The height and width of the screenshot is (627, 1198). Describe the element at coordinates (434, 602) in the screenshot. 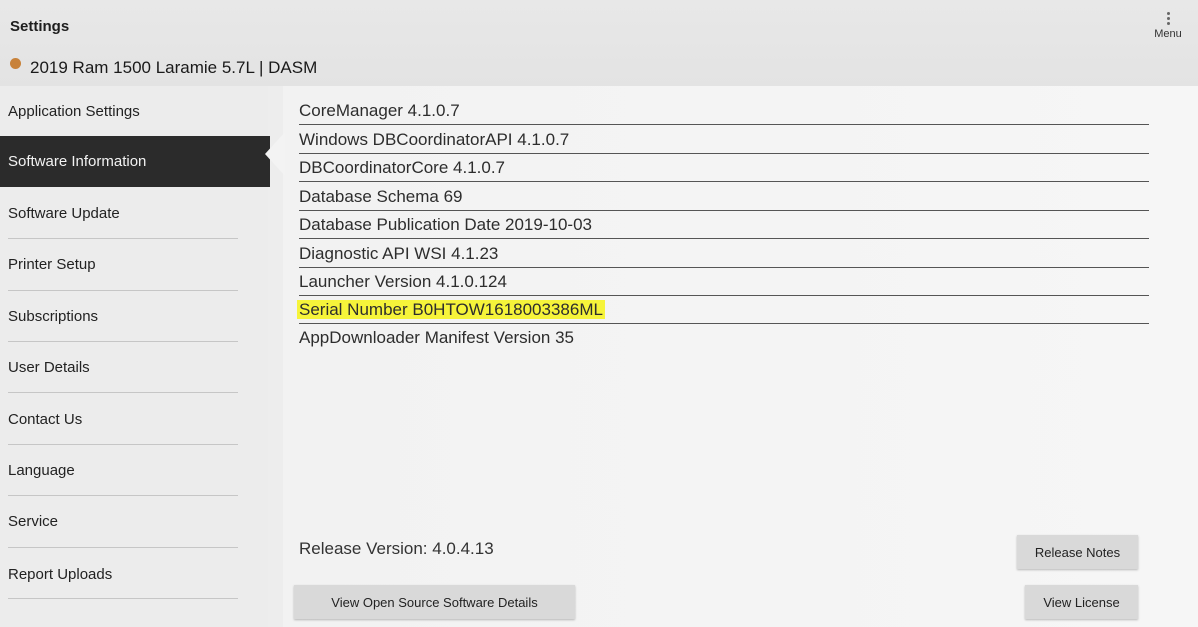

I see `view-open-source-button: View Open Source Software Details` at that location.